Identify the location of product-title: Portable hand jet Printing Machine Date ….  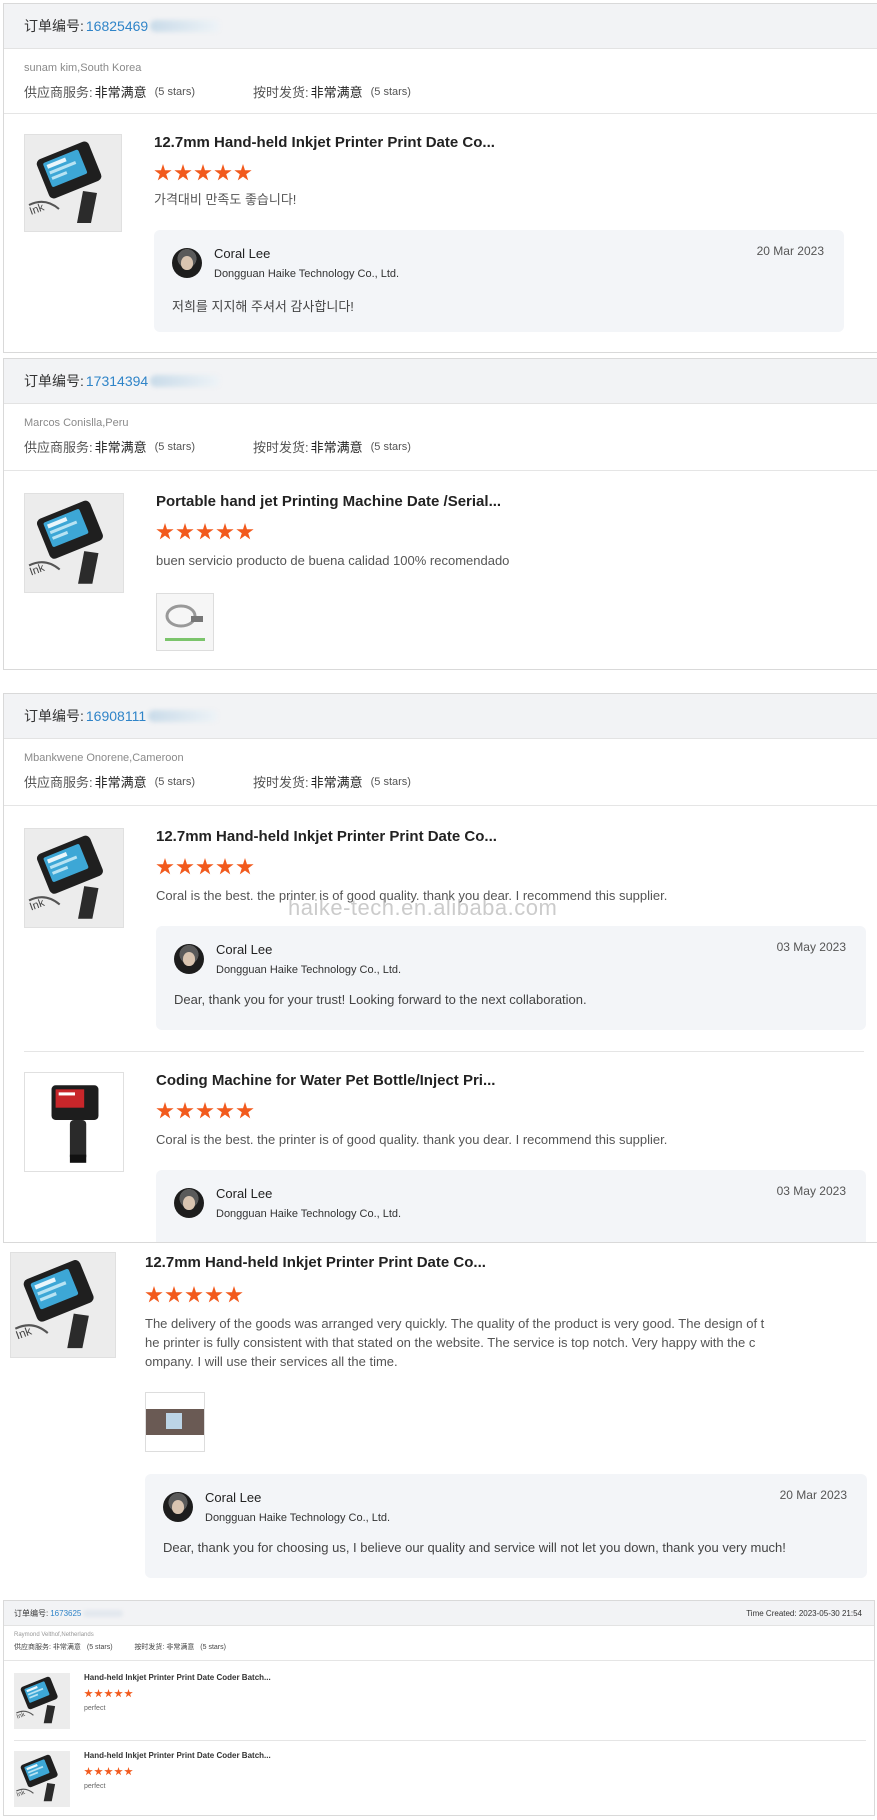
(328, 501).